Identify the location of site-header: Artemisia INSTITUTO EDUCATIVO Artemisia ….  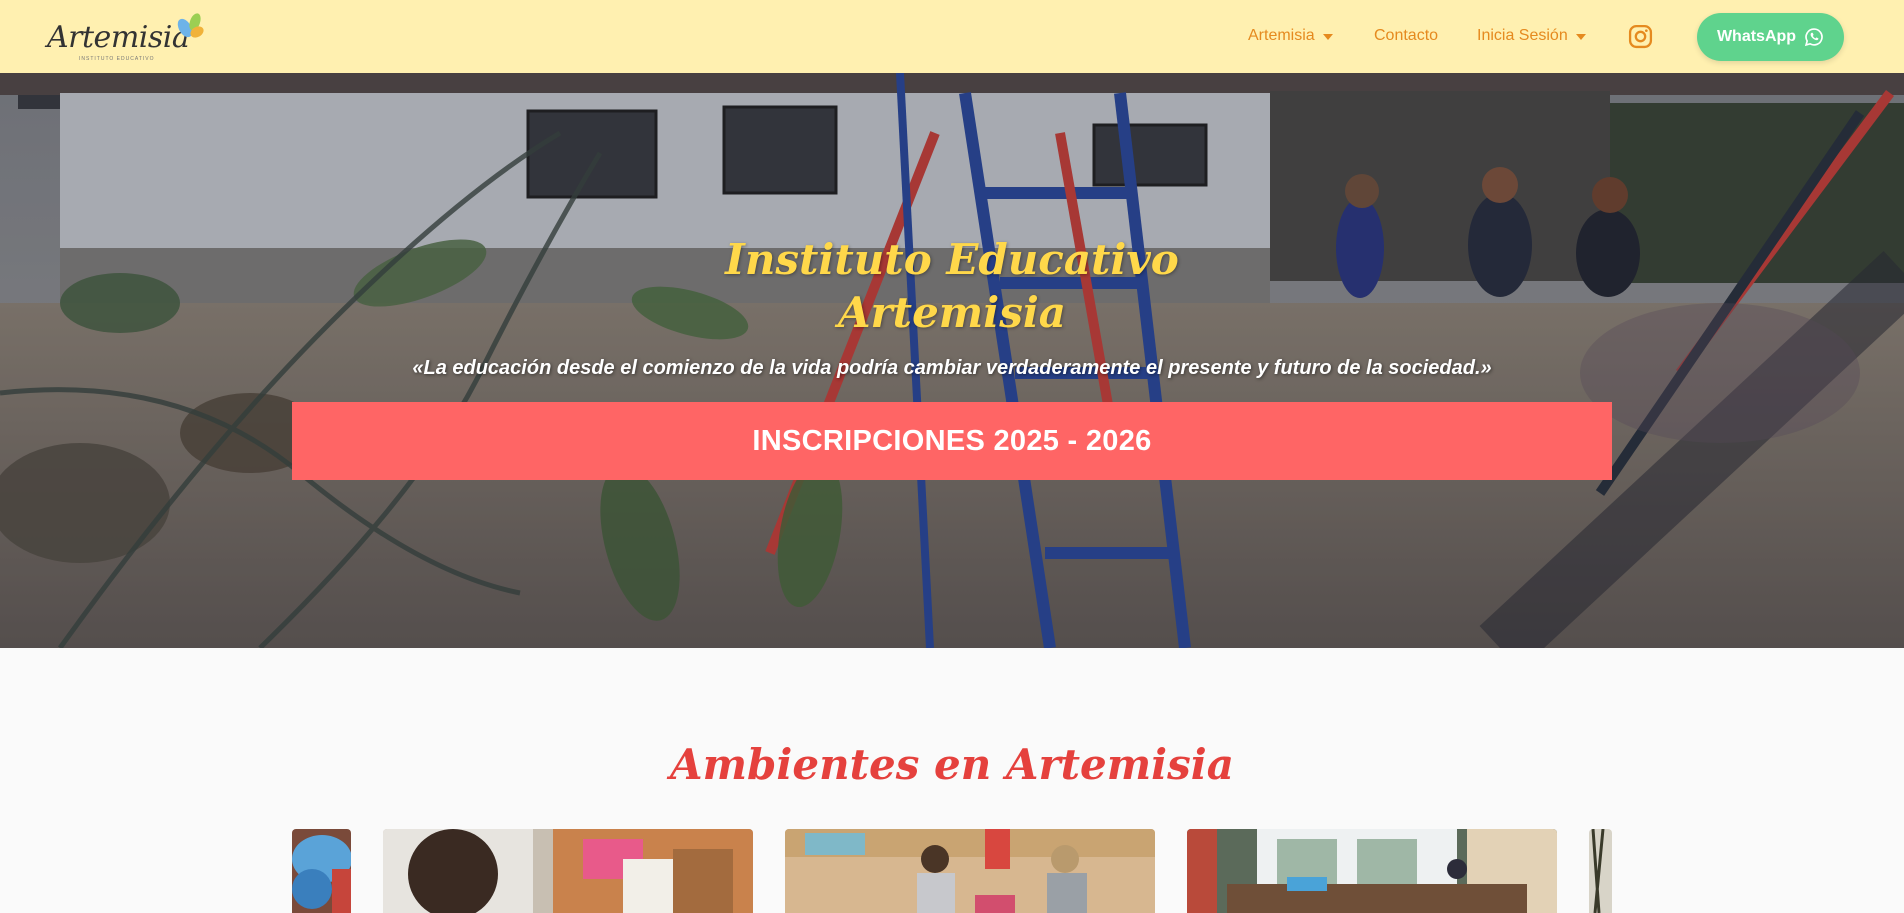
(952, 36).